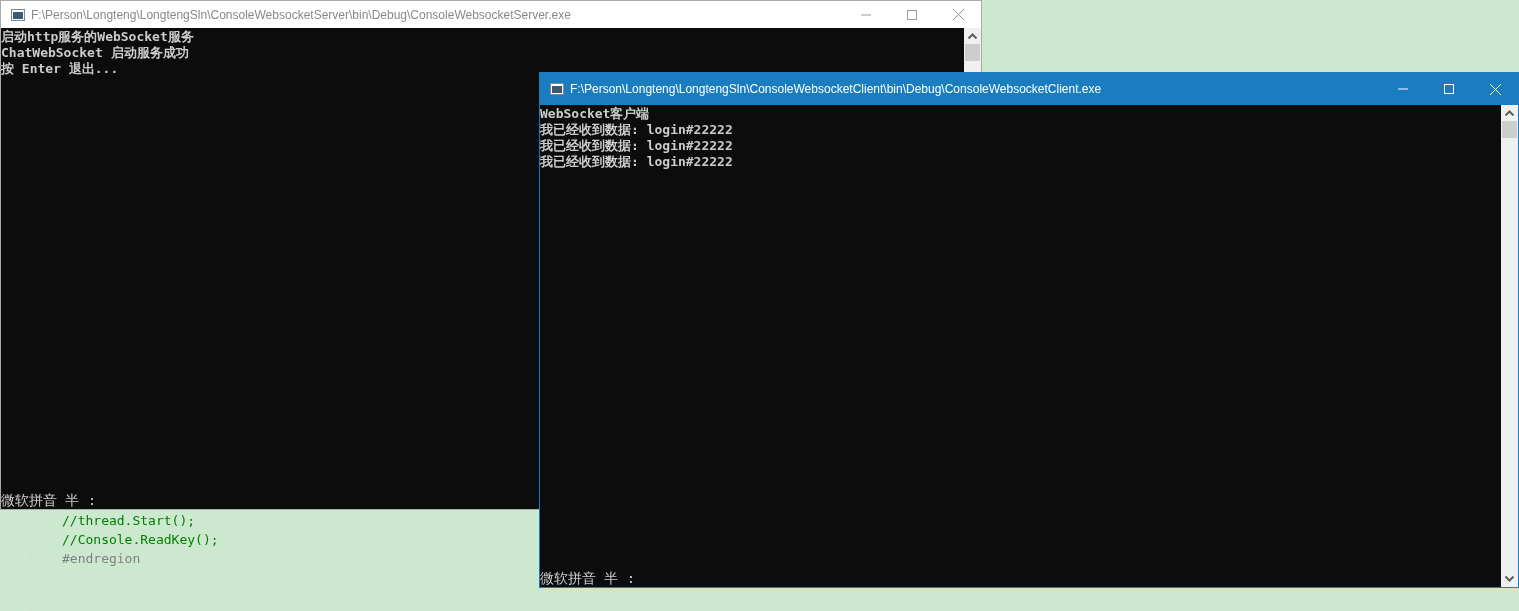 Image resolution: width=1519 pixels, height=611 pixels. What do you see at coordinates (595, 114) in the screenshot?
I see `console-line: WebSocket客户端` at bounding box center [595, 114].